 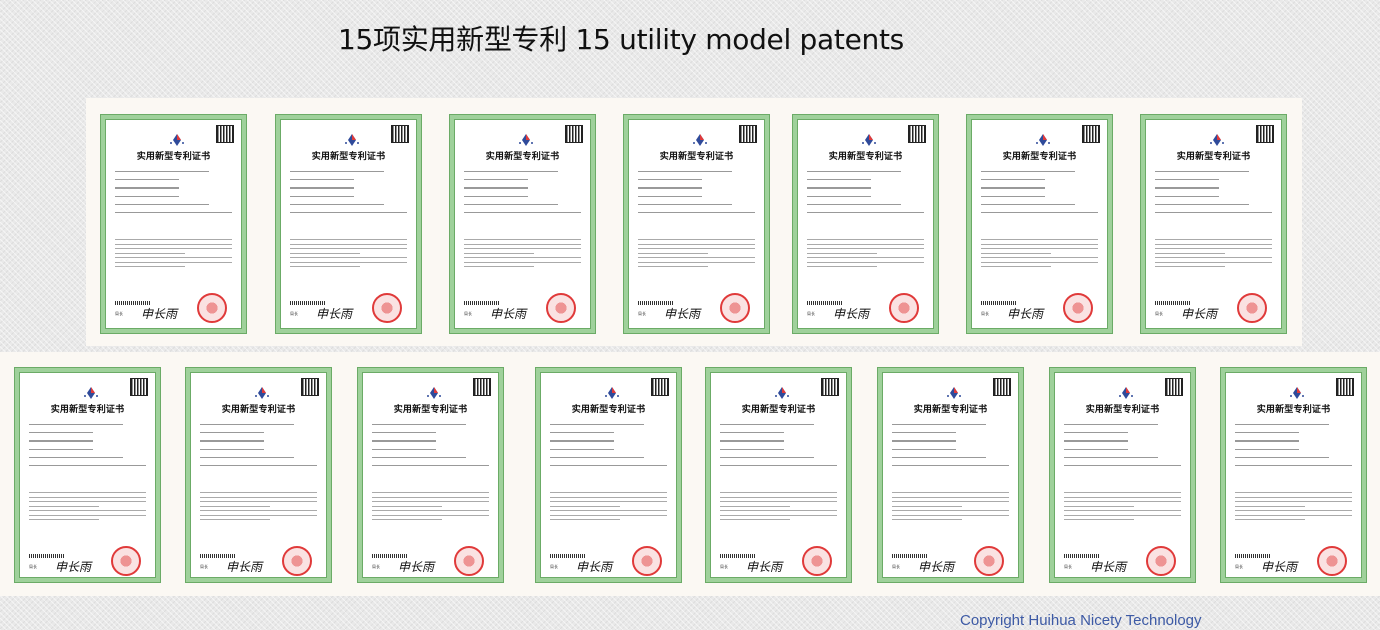 I want to click on page-title: 15项实用新型专利 15 utility model patents, so click(x=621, y=39).